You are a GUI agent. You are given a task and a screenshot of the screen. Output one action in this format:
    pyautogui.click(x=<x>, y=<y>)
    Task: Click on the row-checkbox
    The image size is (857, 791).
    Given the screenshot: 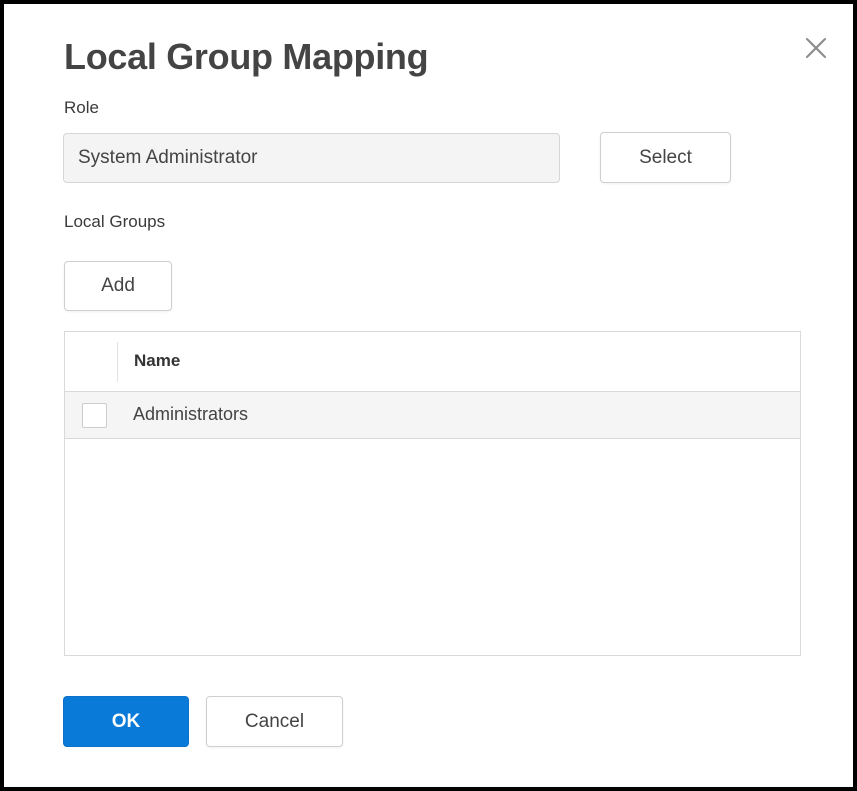 What is the action you would take?
    pyautogui.click(x=94, y=415)
    